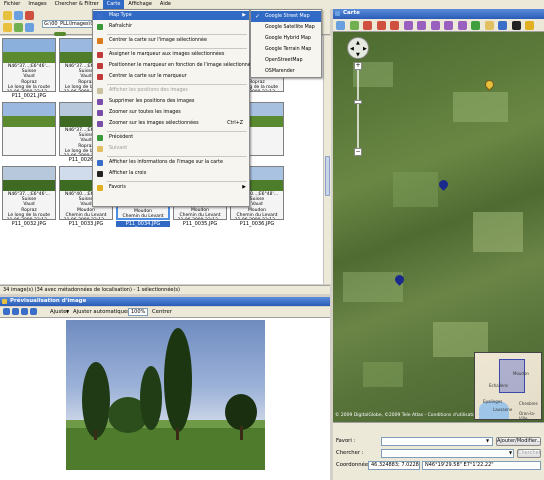 This screenshot has height=480, width=544. What do you see at coordinates (462, 25) in the screenshot?
I see `zoom-selection-icon` at bounding box center [462, 25].